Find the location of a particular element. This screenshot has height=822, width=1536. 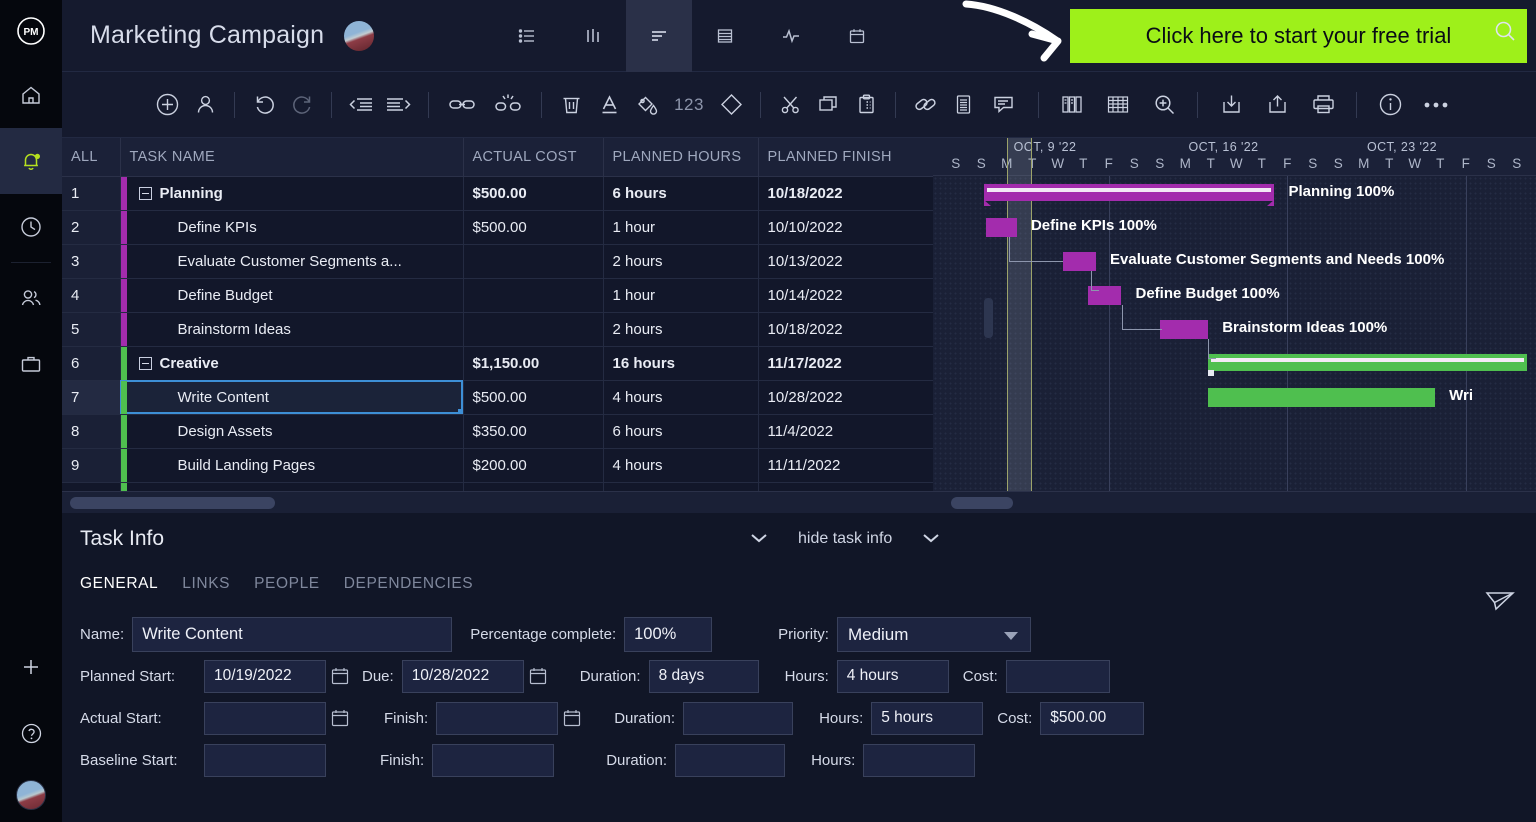

cell-planned-finish: 11/17/2022 is located at coordinates (845, 363).